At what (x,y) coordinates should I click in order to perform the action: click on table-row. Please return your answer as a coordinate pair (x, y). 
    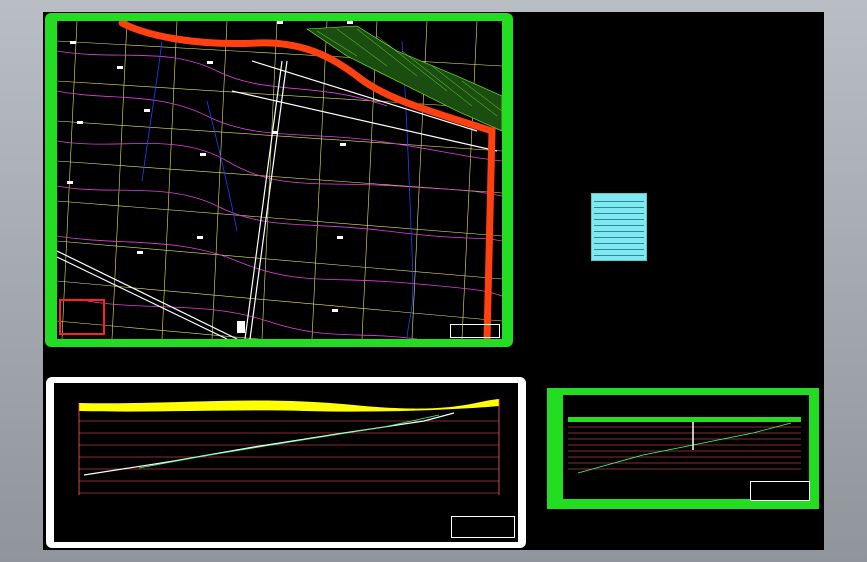
    Looking at the image, I should click on (619, 258).